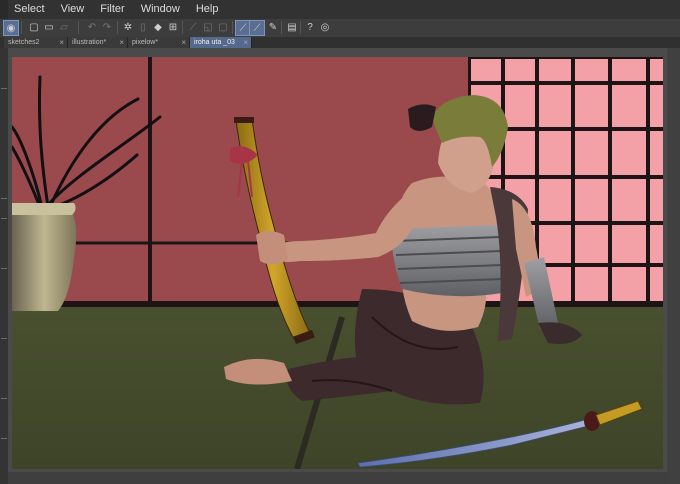 This screenshot has width=680, height=484. What do you see at coordinates (208, 27) in the screenshot?
I see `select-rect-icon: ◱` at bounding box center [208, 27].